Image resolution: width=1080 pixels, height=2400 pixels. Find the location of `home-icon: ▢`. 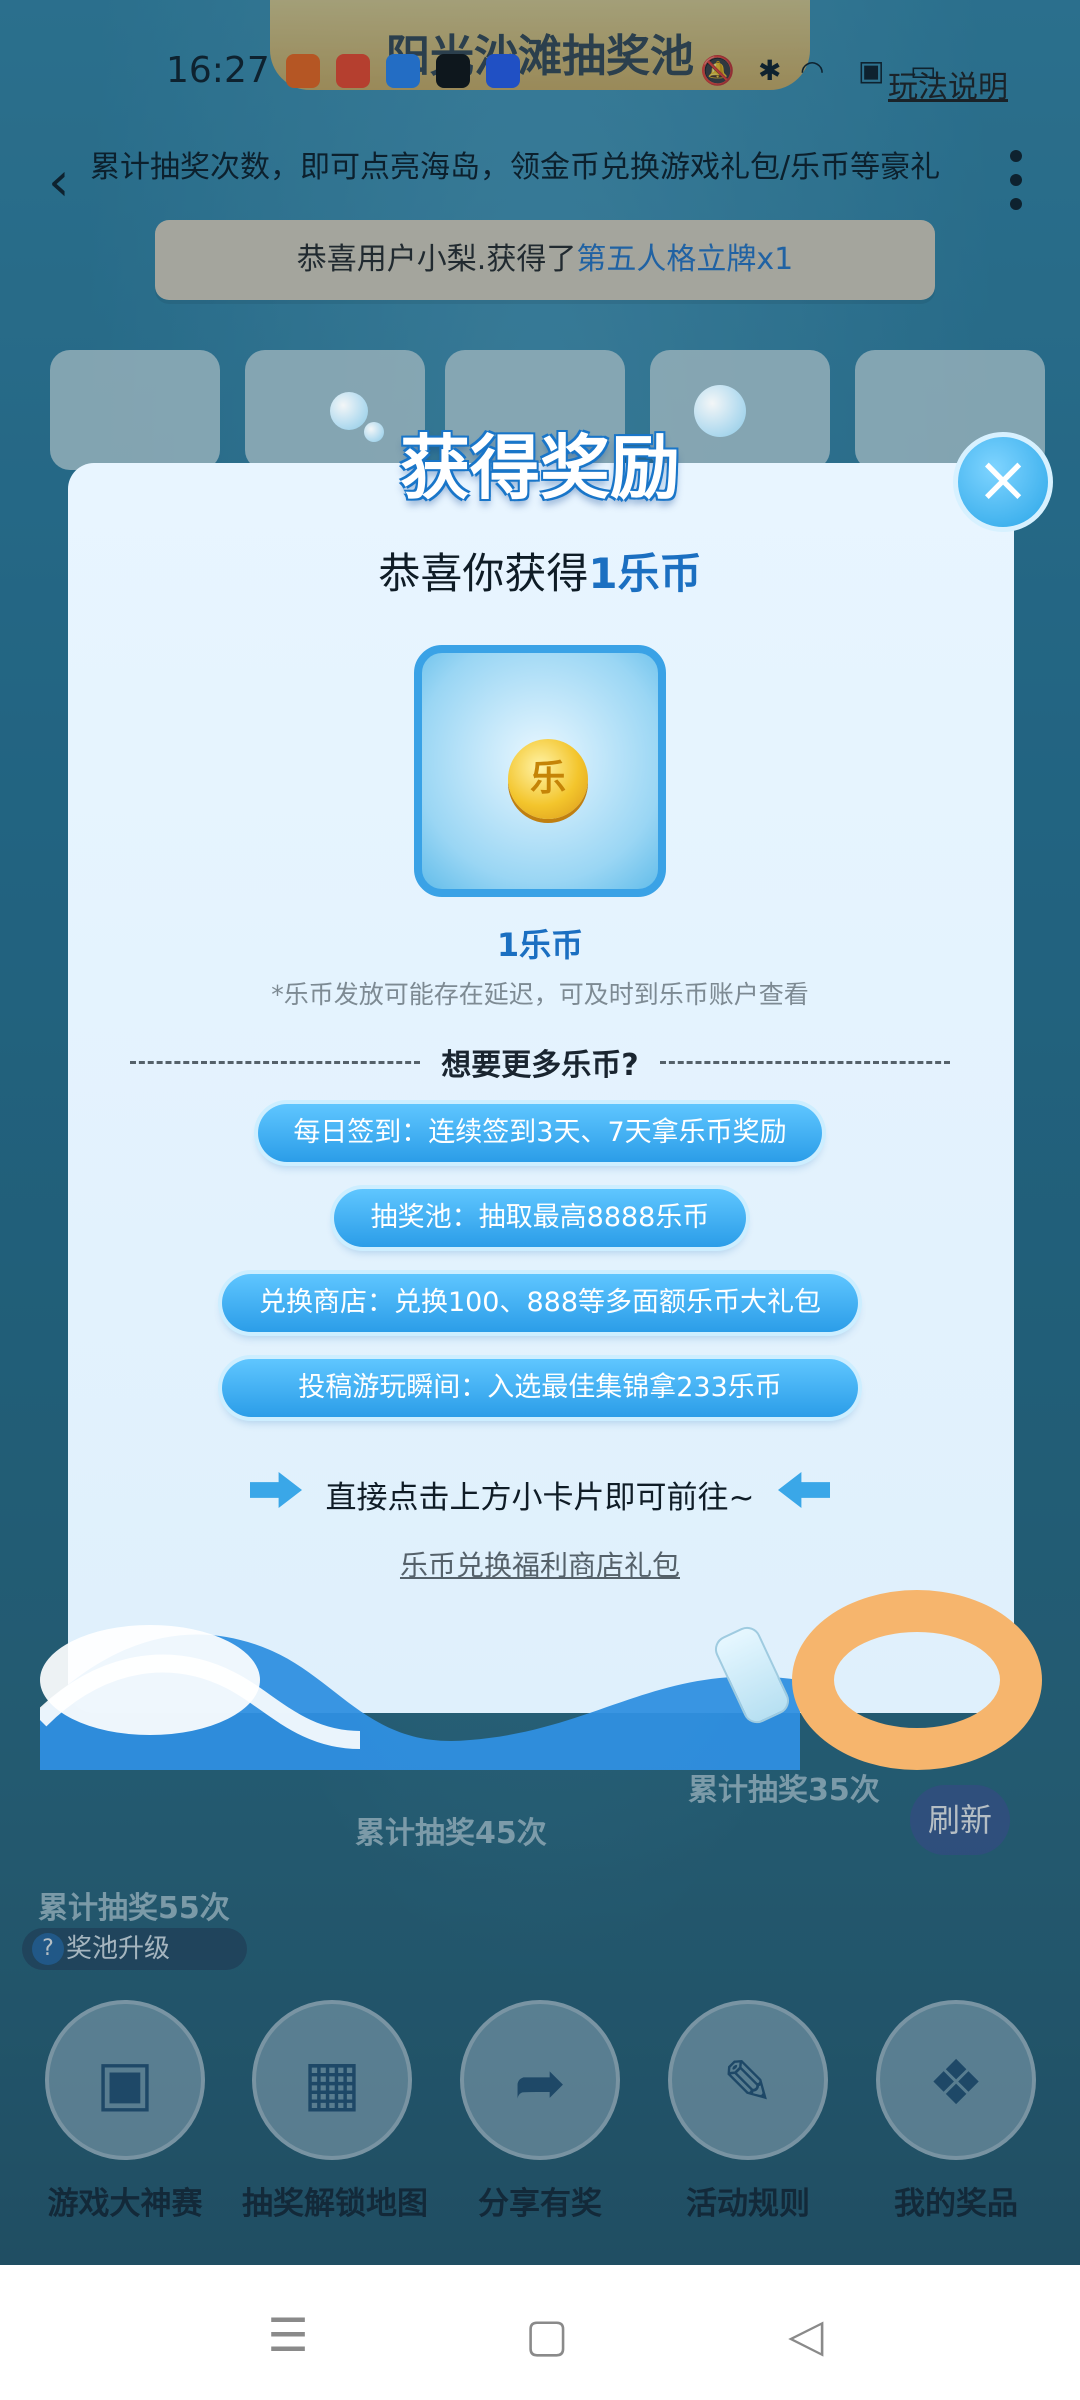

home-icon: ▢ is located at coordinates (547, 2335).